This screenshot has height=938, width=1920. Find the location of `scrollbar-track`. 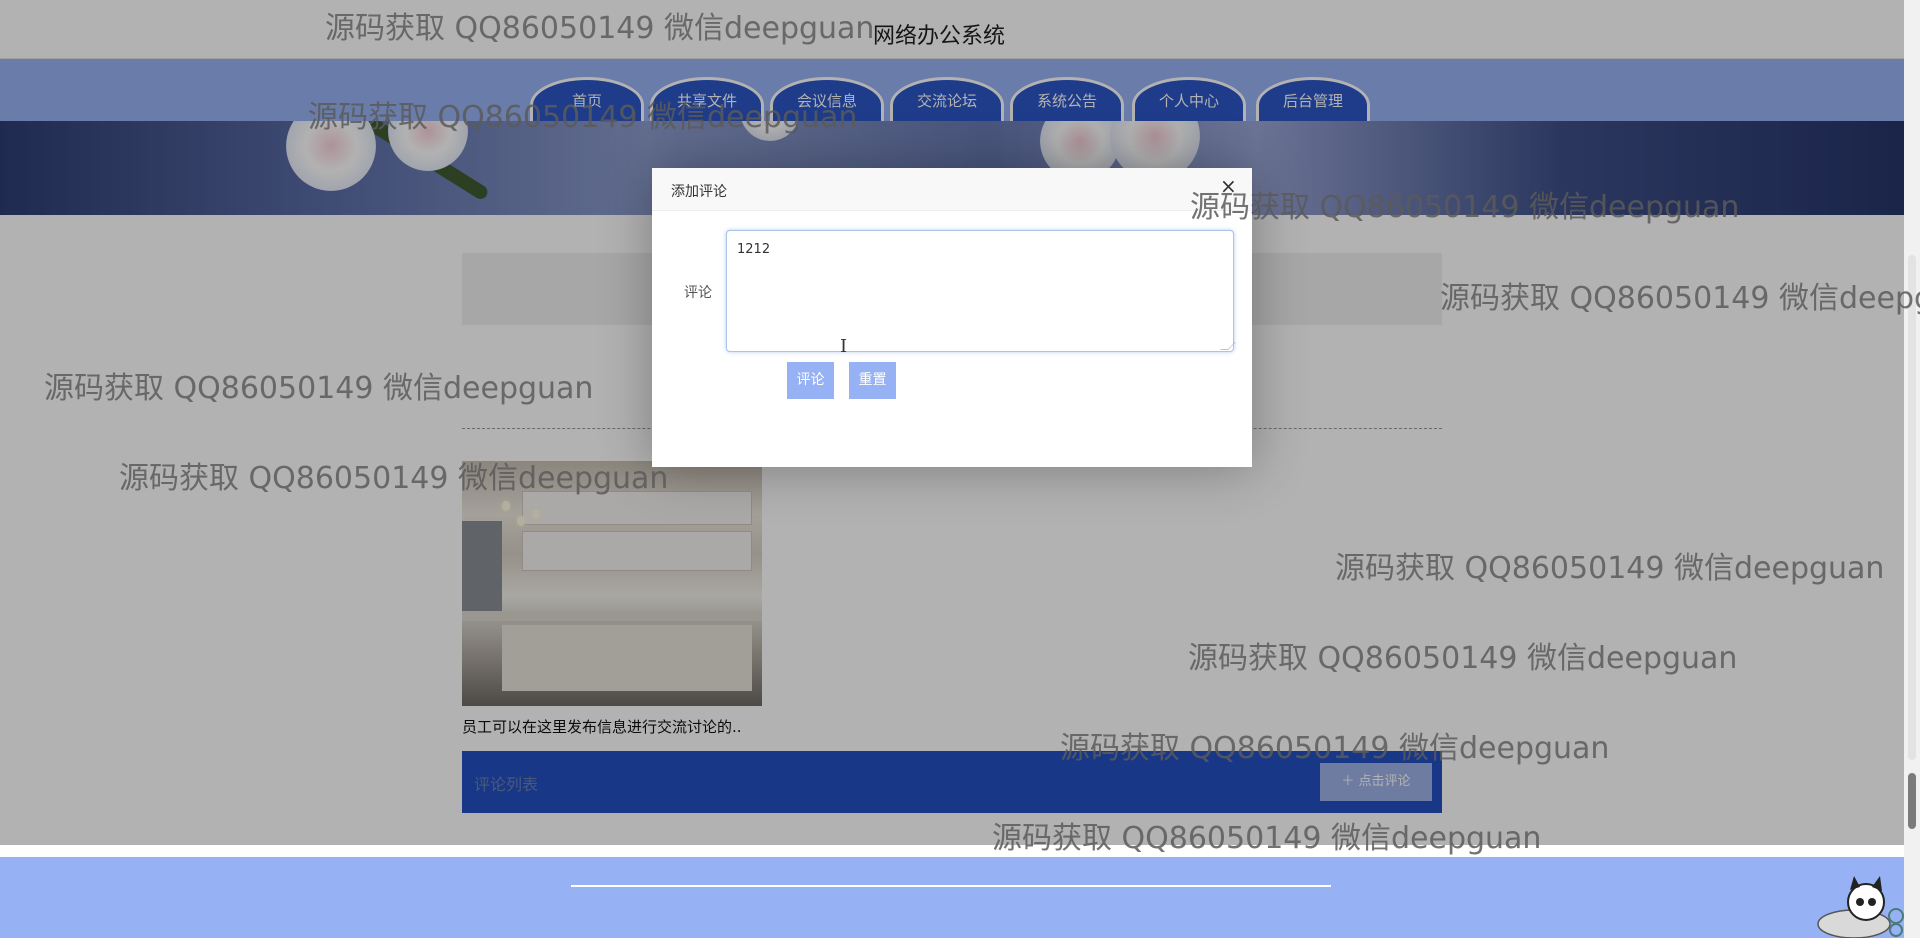

scrollbar-track is located at coordinates (1912, 507).